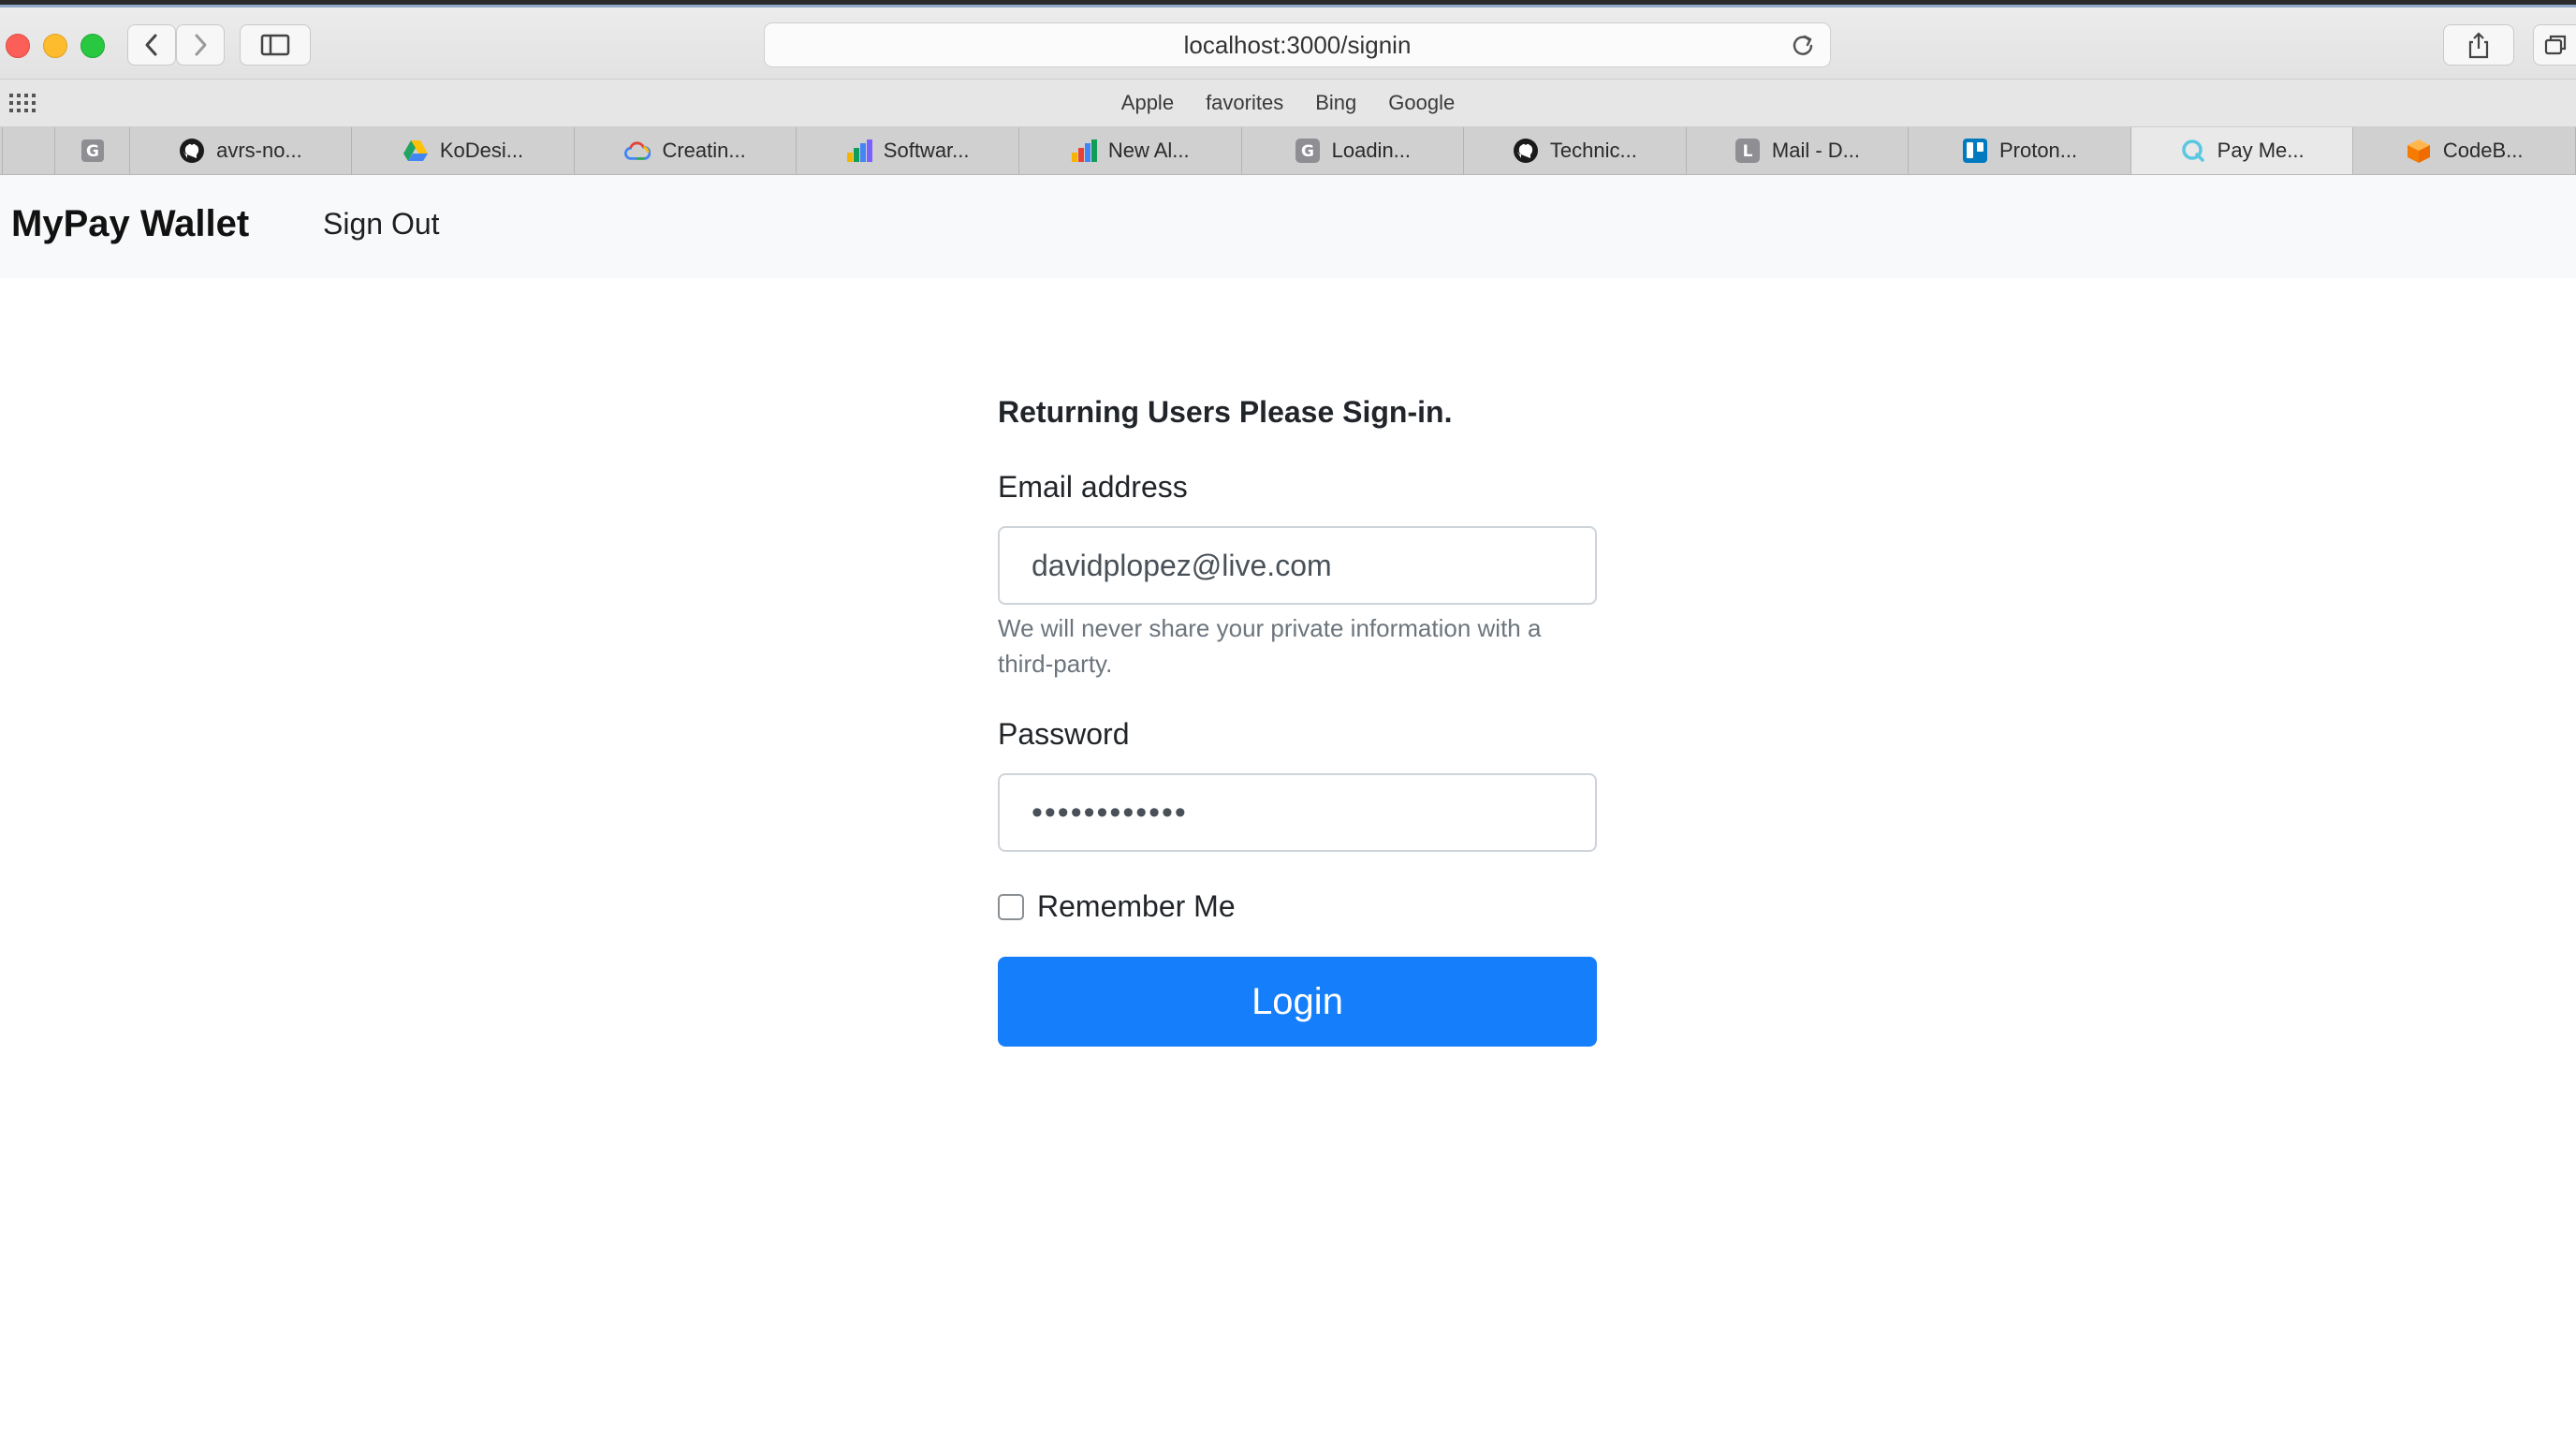 The image size is (2576, 1451). I want to click on favorite-favorites: favorites, so click(1244, 103).